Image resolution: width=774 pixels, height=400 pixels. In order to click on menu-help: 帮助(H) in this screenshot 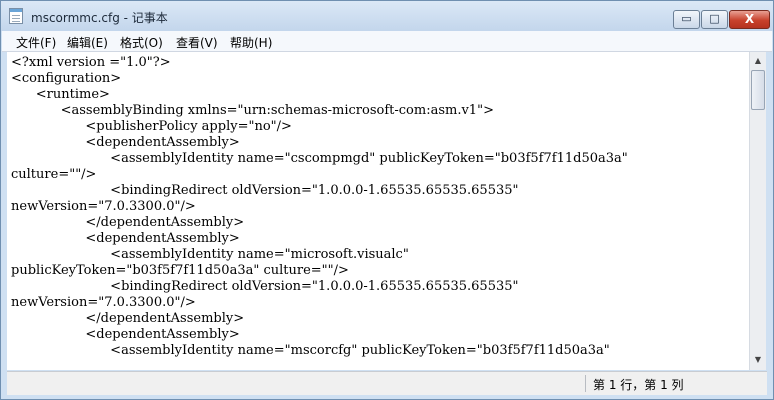, I will do `click(251, 42)`.